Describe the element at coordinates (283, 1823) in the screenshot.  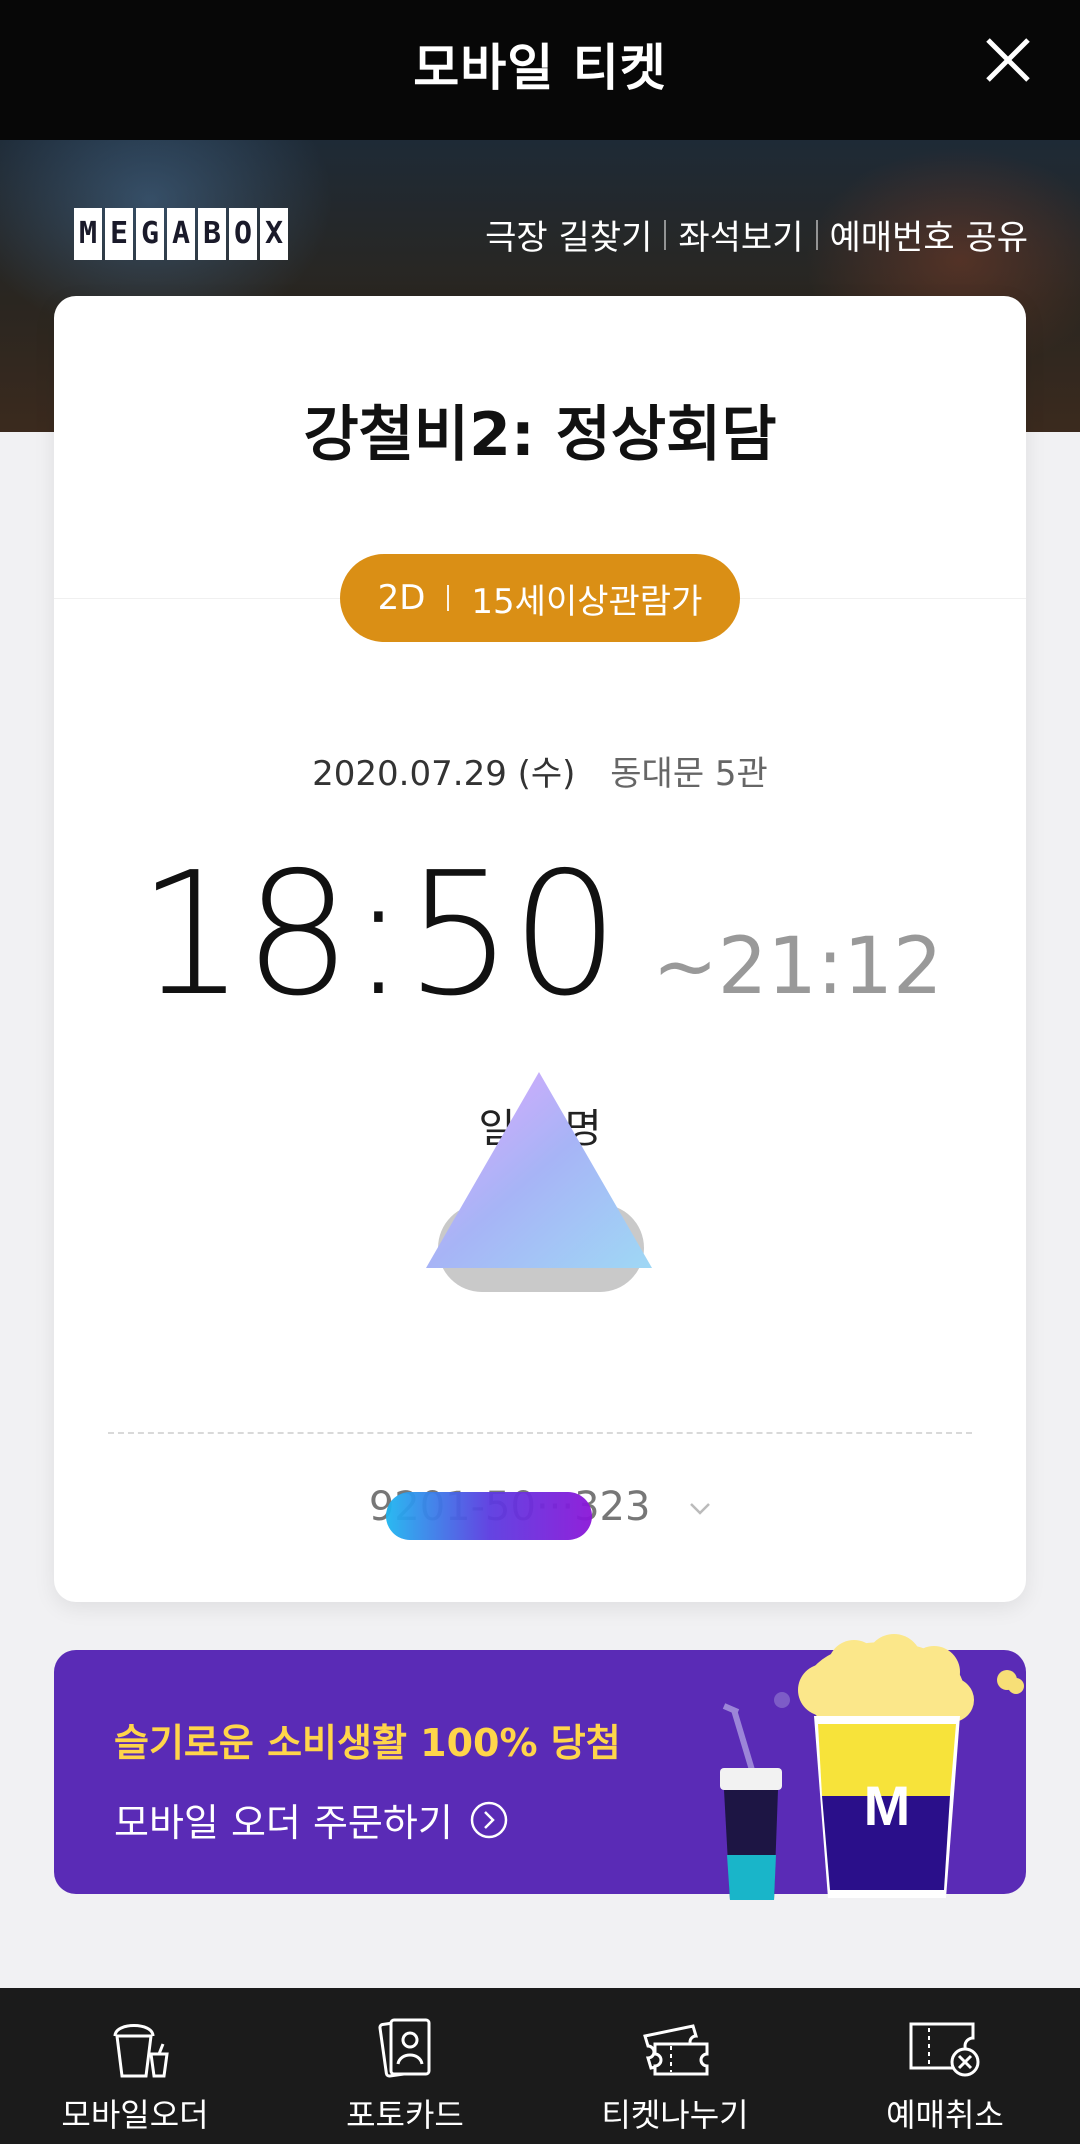
I see `promo-cta-label: 모바일 오더 주문하기` at that location.